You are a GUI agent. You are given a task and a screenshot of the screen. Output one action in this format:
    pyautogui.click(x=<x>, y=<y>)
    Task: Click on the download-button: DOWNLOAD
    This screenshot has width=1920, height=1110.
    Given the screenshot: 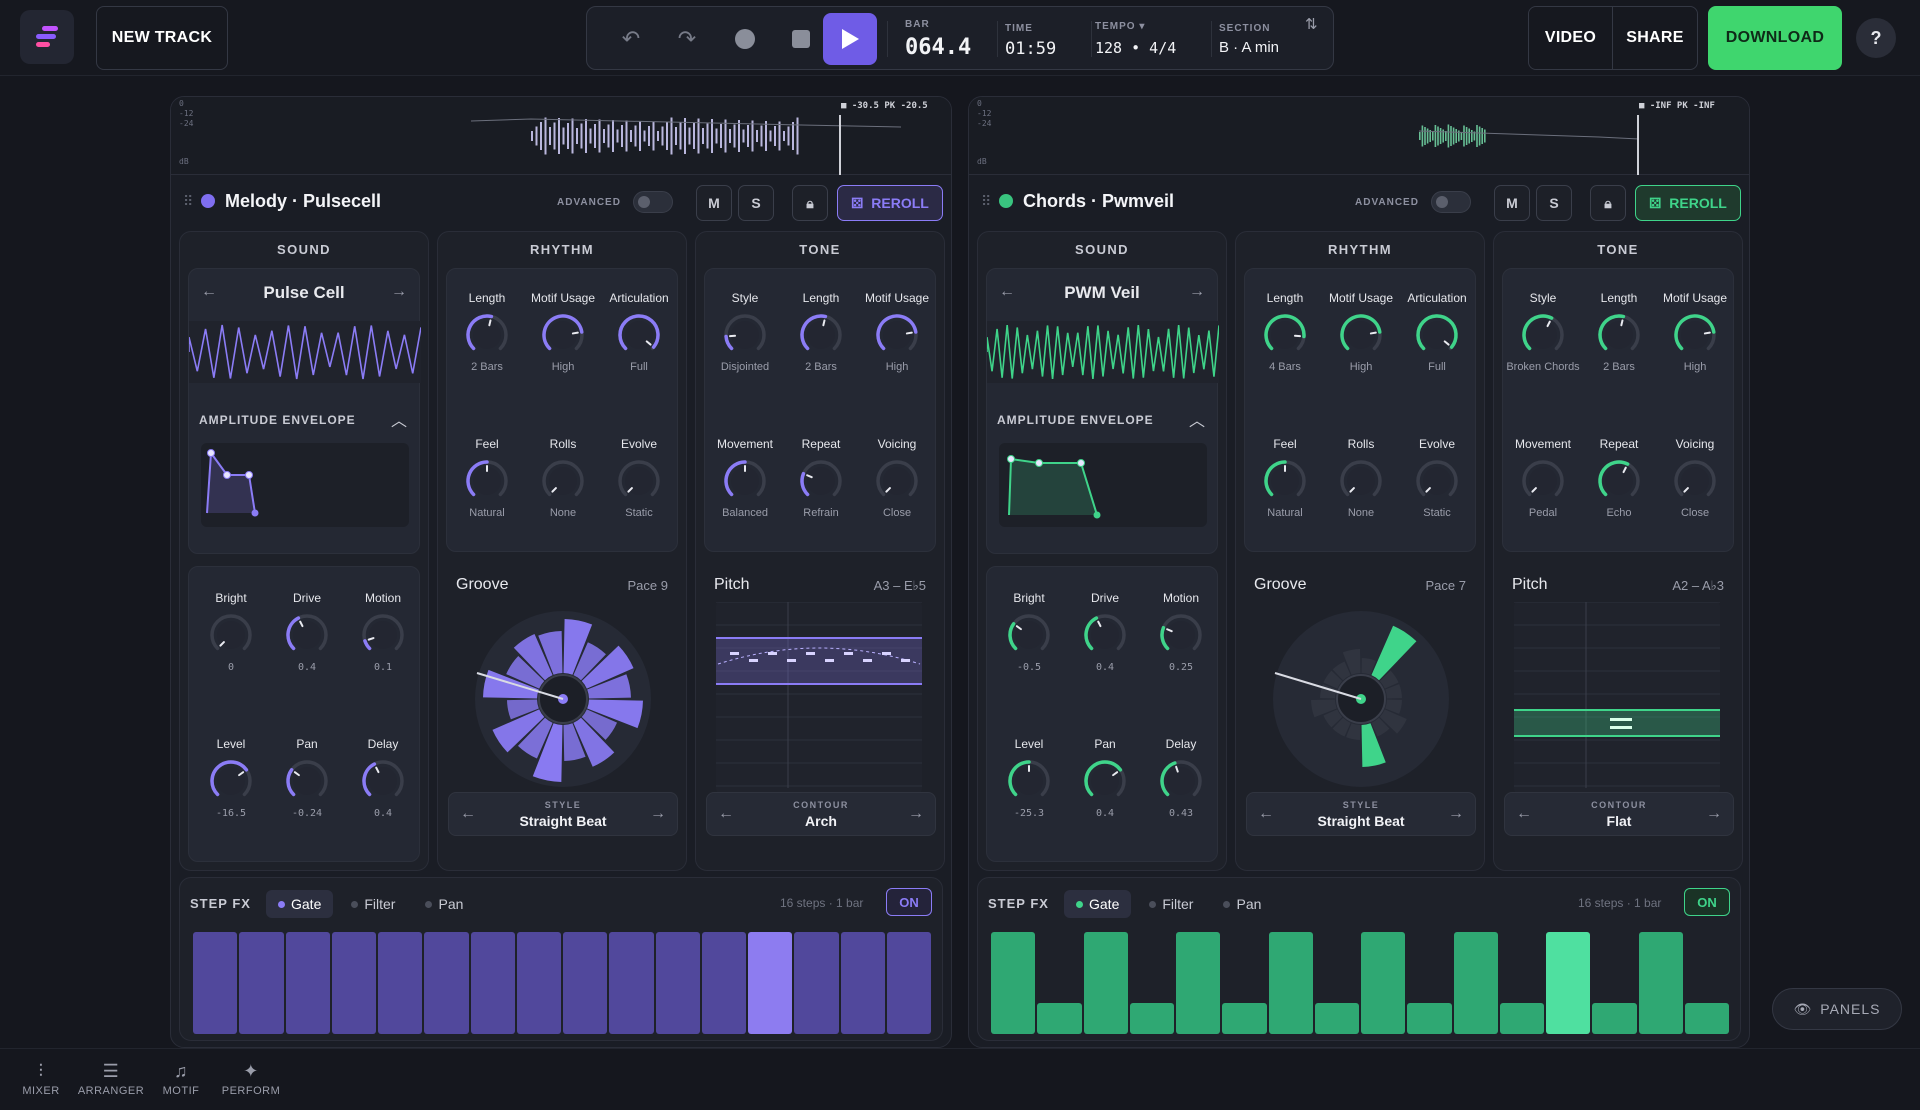 What is the action you would take?
    pyautogui.click(x=1775, y=38)
    